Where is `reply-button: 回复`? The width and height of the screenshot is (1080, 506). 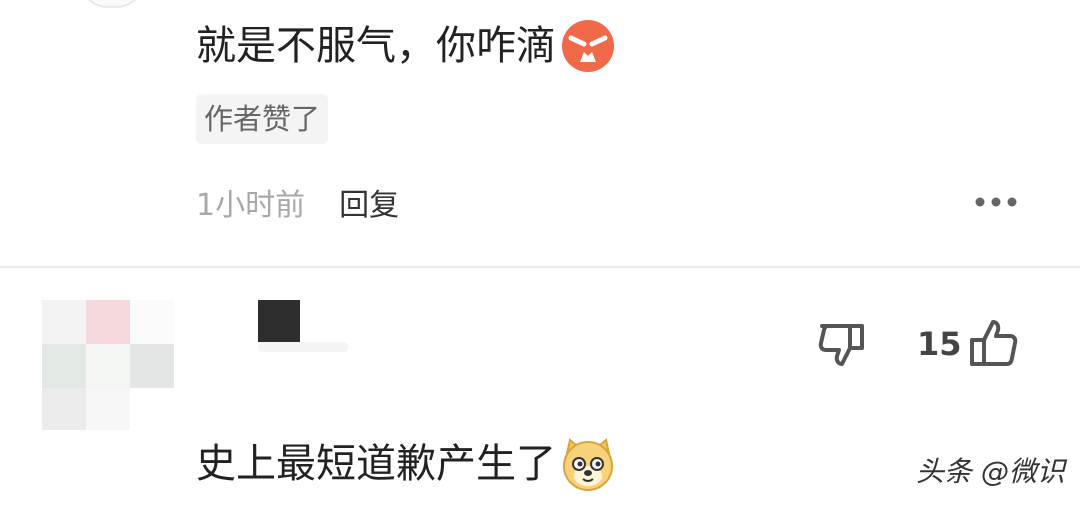
reply-button: 回复 is located at coordinates (369, 202).